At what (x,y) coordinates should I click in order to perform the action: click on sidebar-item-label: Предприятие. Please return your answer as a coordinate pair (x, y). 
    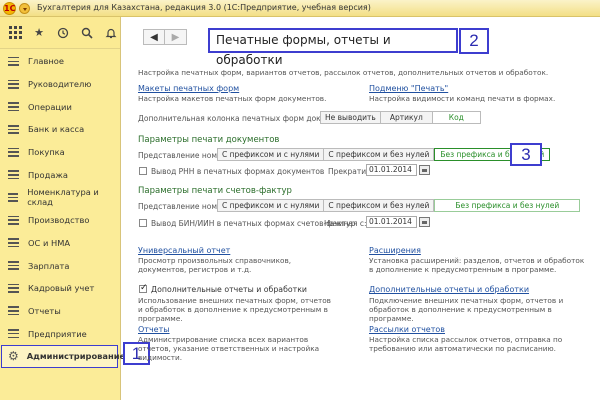
    Looking at the image, I should click on (57, 333).